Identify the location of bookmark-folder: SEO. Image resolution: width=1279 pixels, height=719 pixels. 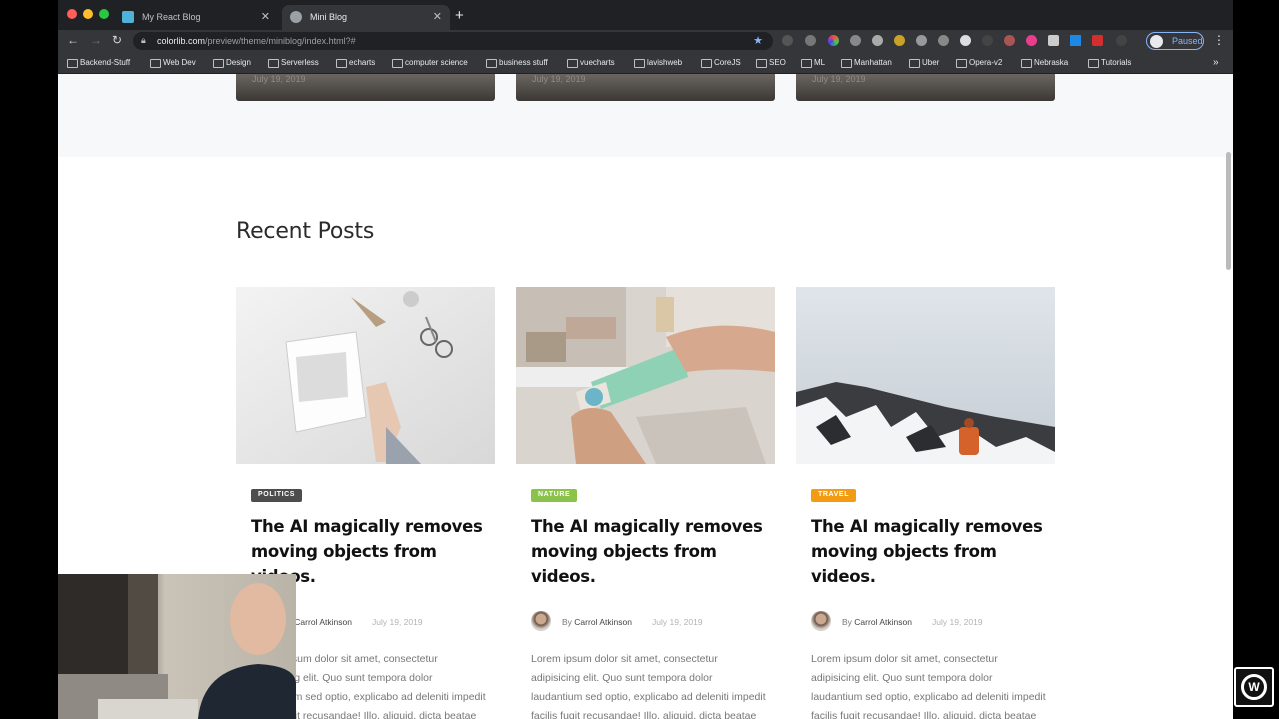
(771, 63).